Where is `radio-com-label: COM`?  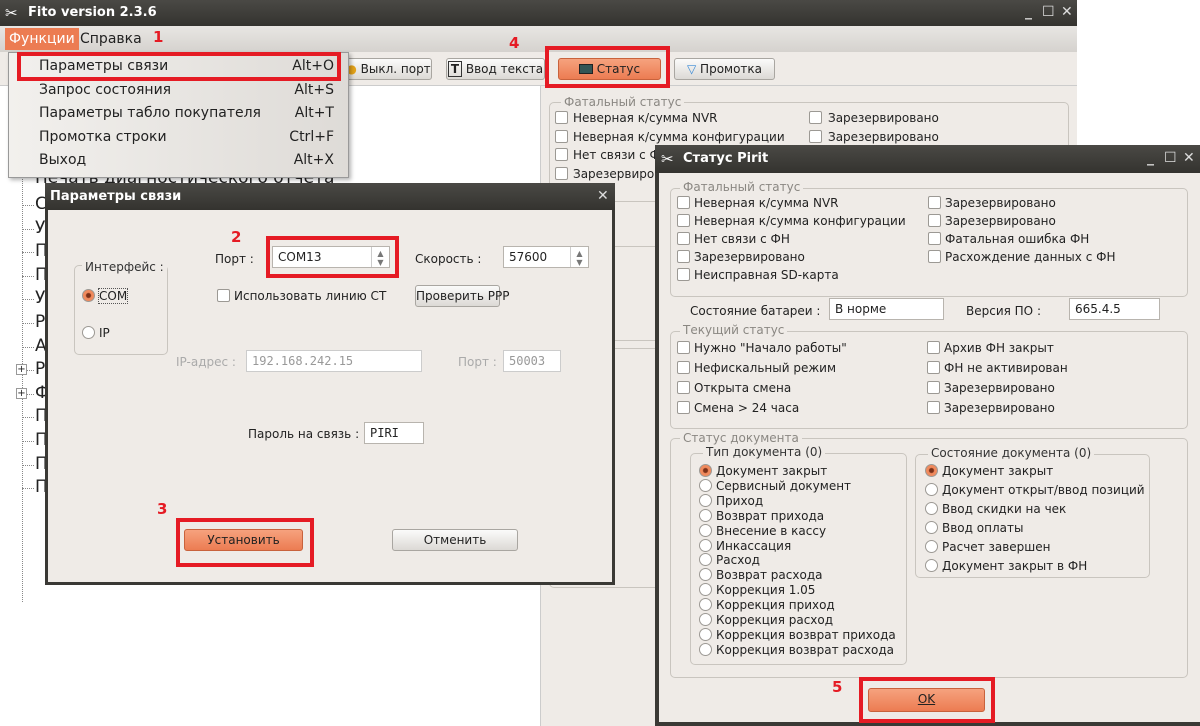
radio-com-label: COM is located at coordinates (113, 296).